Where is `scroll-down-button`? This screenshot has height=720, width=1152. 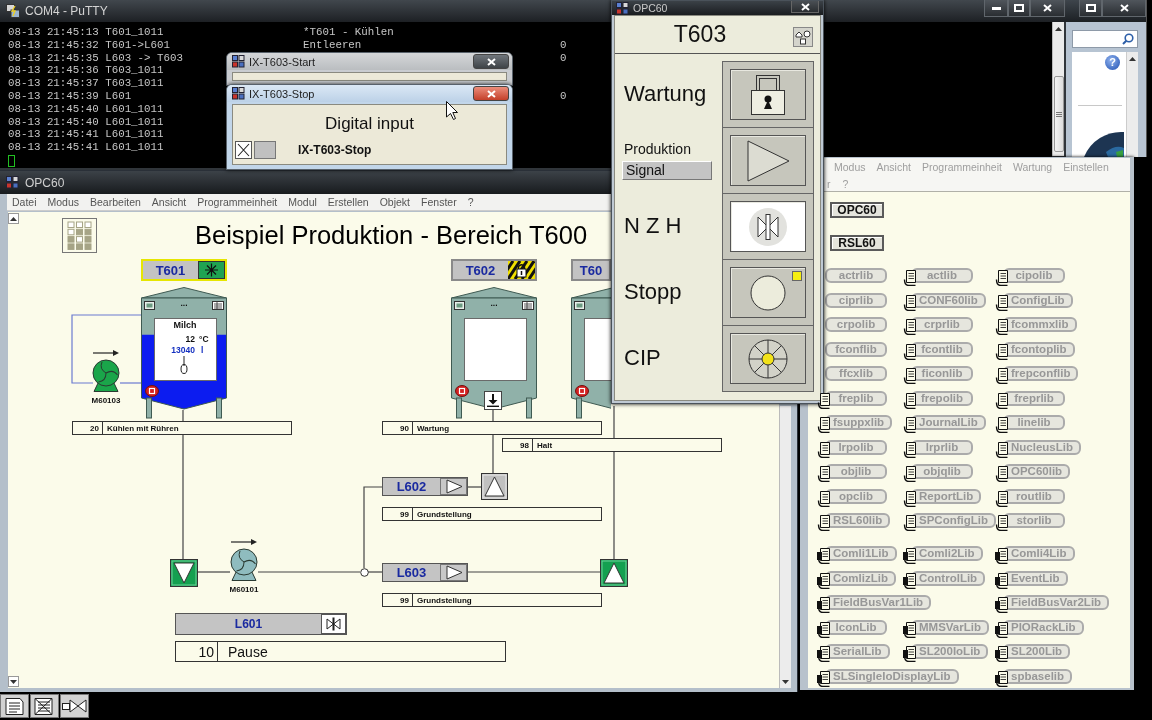
scroll-down-button is located at coordinates (13, 681).